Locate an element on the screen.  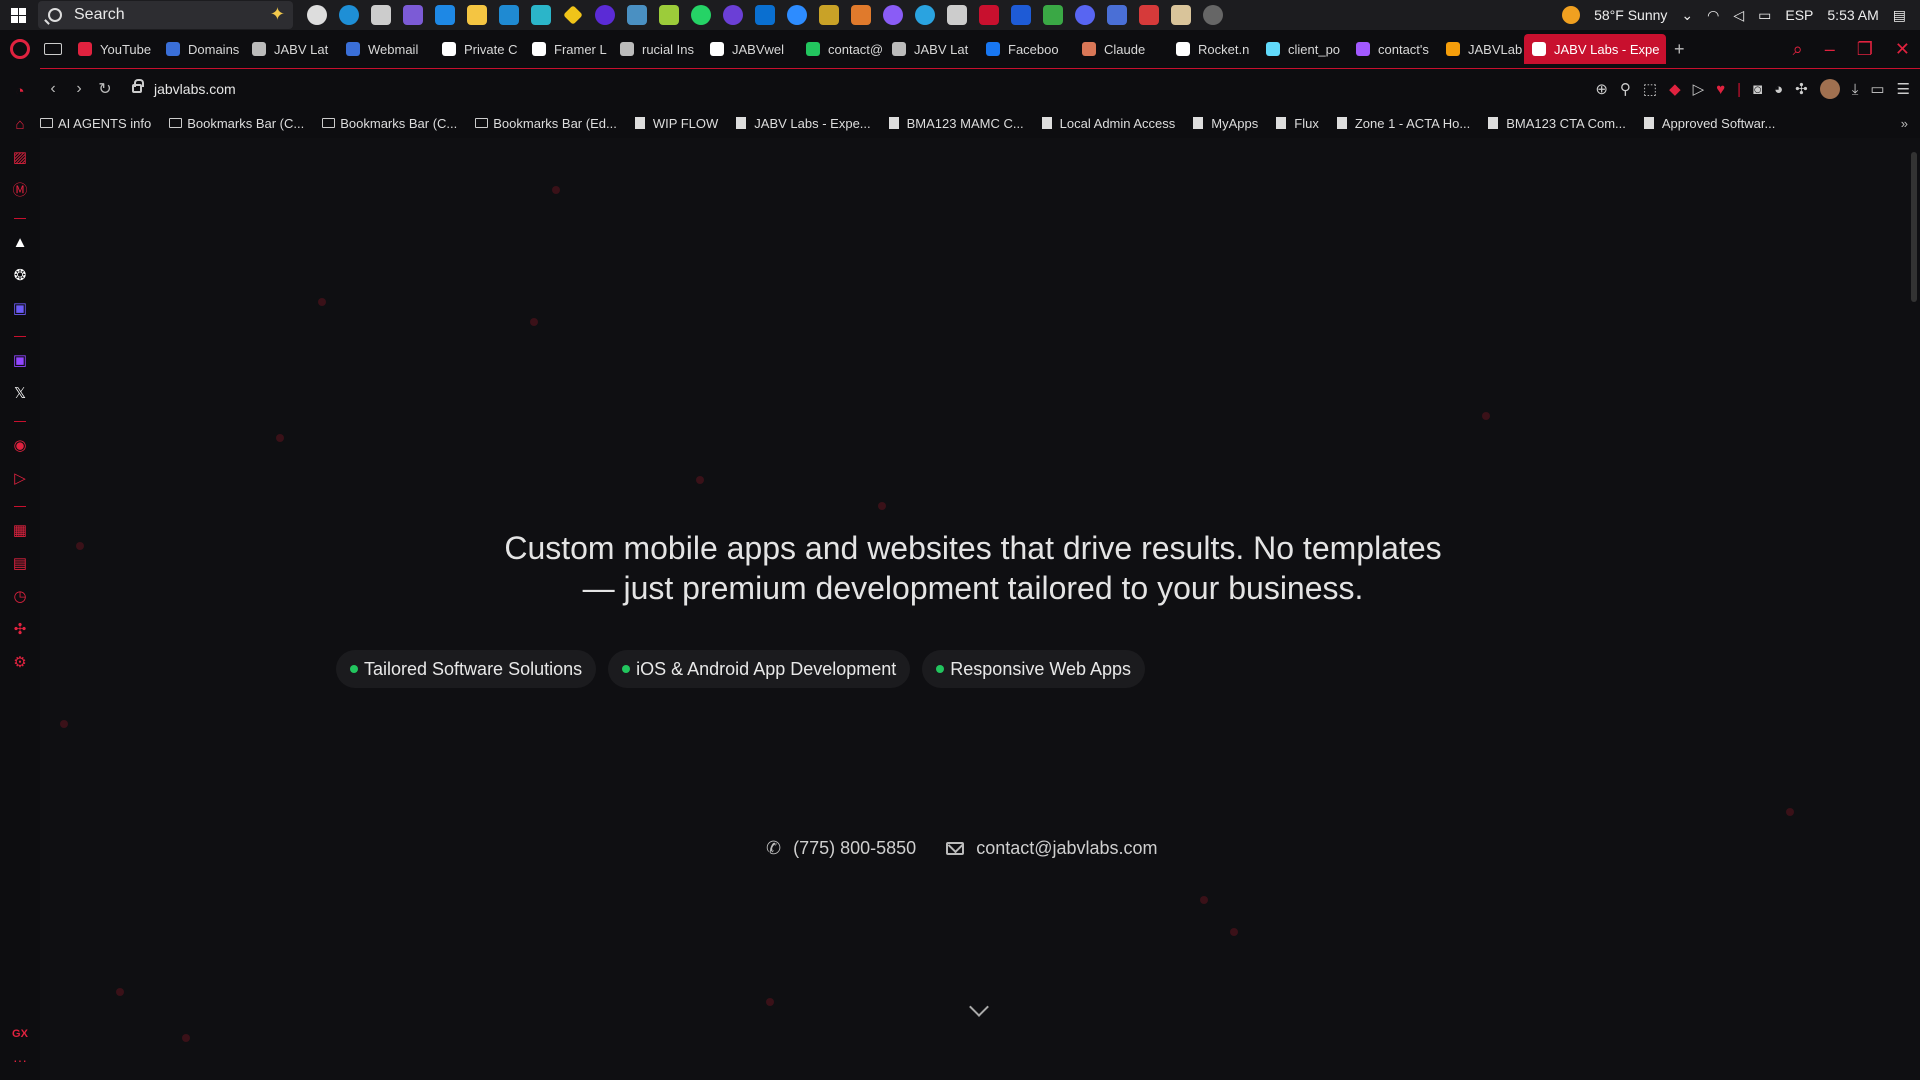
url-field: jabvlabs.com is located at coordinates (184, 88).